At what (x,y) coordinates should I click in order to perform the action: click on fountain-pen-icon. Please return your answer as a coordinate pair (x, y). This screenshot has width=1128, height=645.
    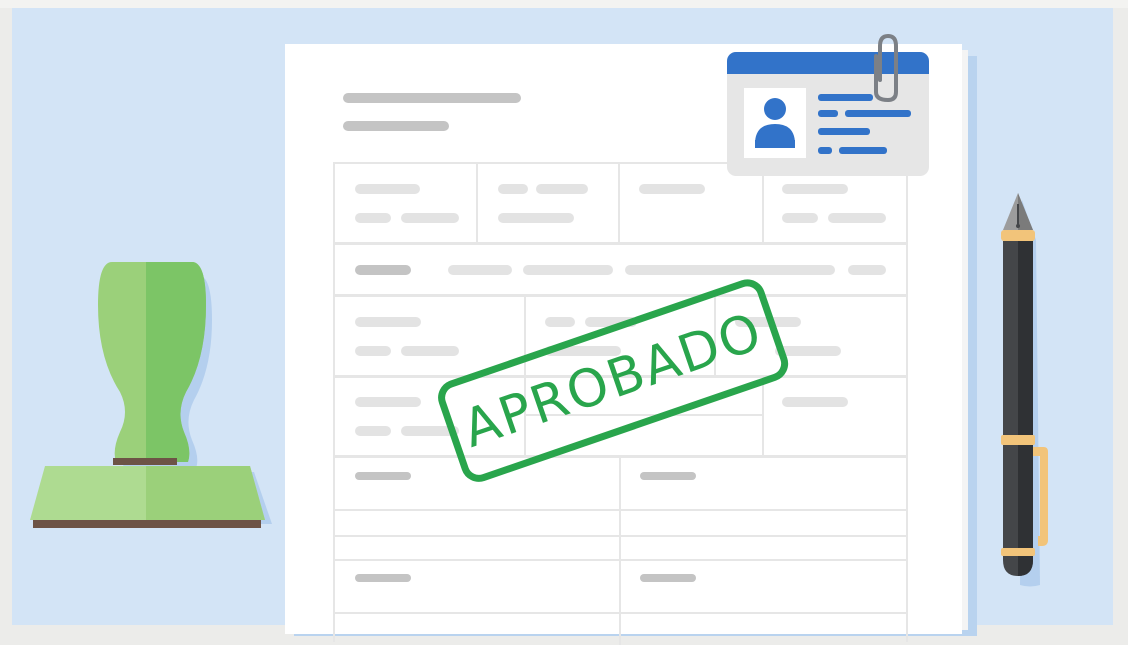
    Looking at the image, I should click on (1024, 390).